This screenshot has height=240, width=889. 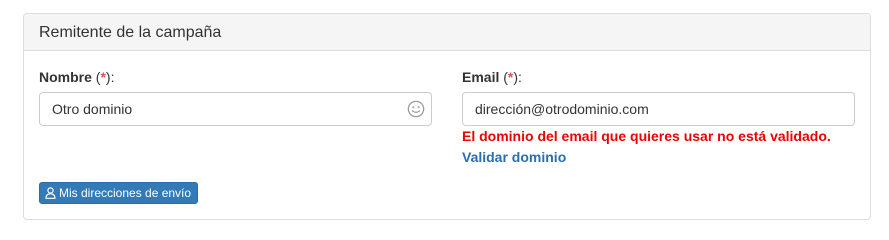 I want to click on email-label: Email (*):, so click(x=492, y=77).